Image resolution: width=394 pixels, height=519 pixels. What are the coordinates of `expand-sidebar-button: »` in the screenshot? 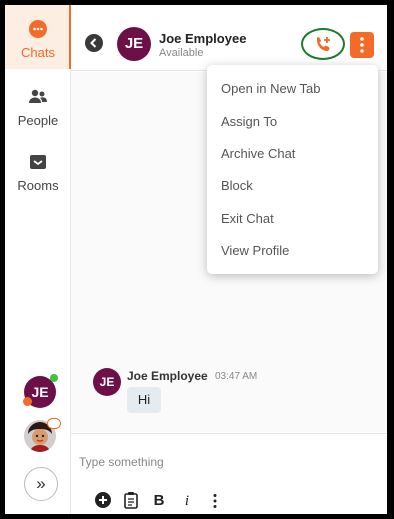 It's located at (41, 484).